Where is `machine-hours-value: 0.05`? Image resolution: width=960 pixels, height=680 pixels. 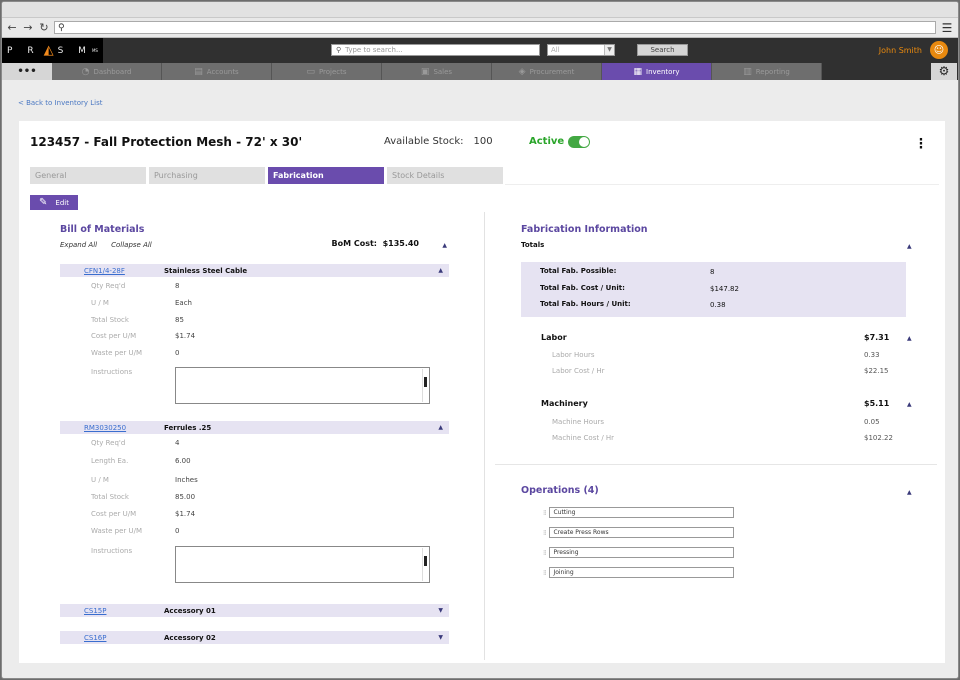 machine-hours-value: 0.05 is located at coordinates (872, 422).